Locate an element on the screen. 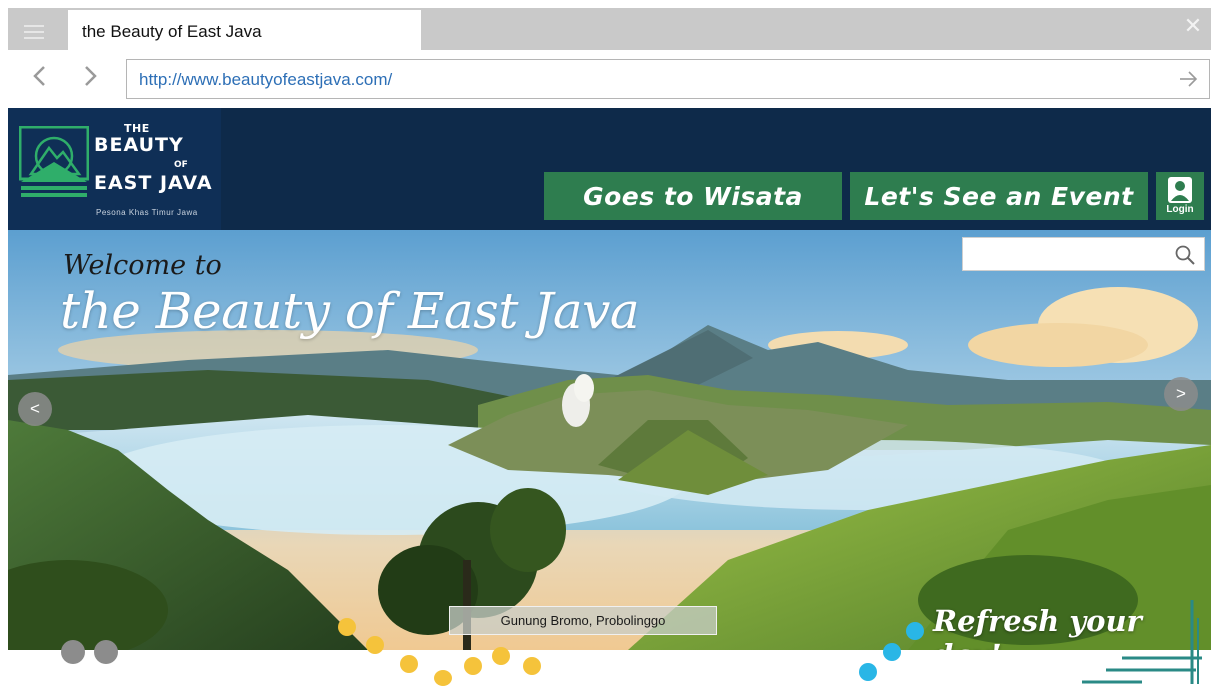  user-icon is located at coordinates (1180, 190).